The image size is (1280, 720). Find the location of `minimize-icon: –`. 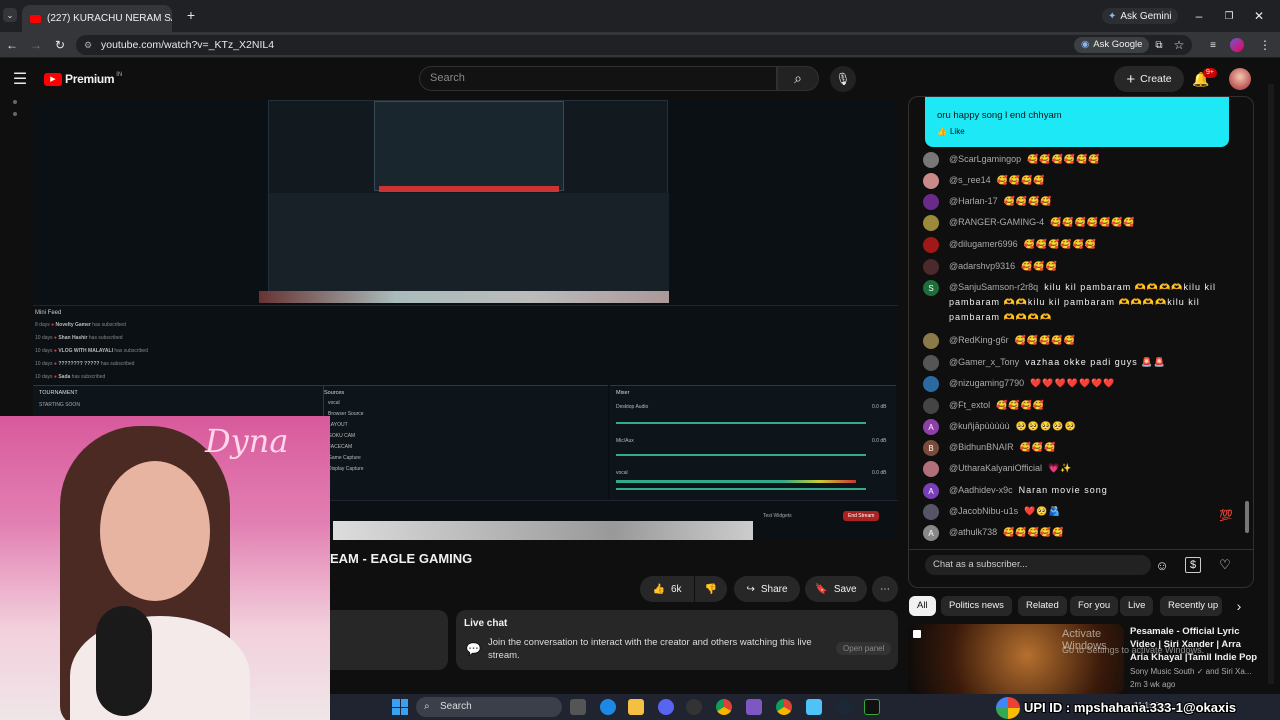

minimize-icon: – is located at coordinates (1199, 16).